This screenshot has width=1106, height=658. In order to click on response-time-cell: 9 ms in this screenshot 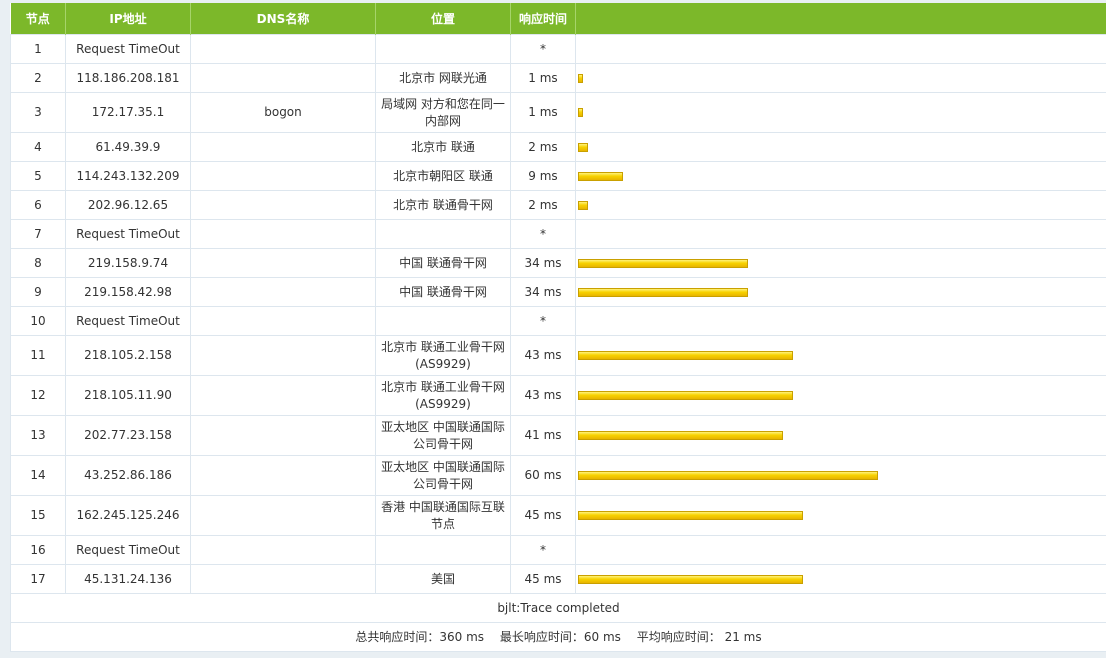, I will do `click(543, 176)`.